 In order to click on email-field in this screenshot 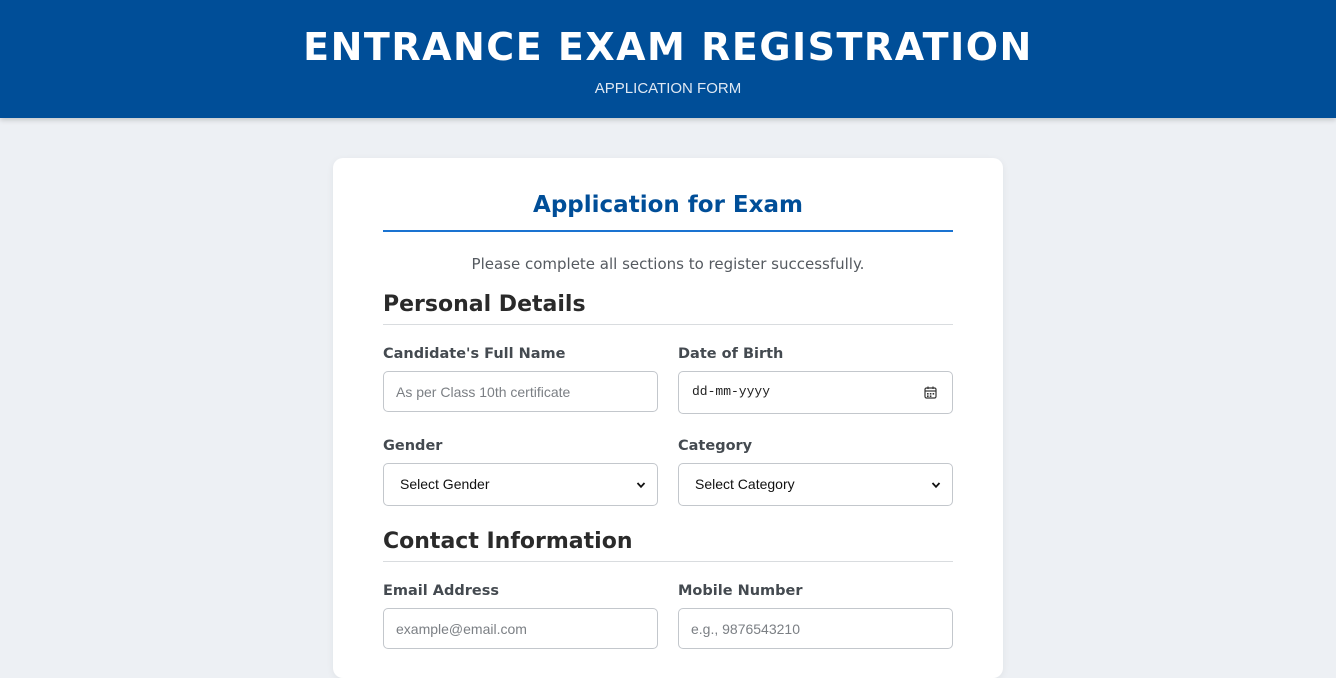, I will do `click(520, 628)`.